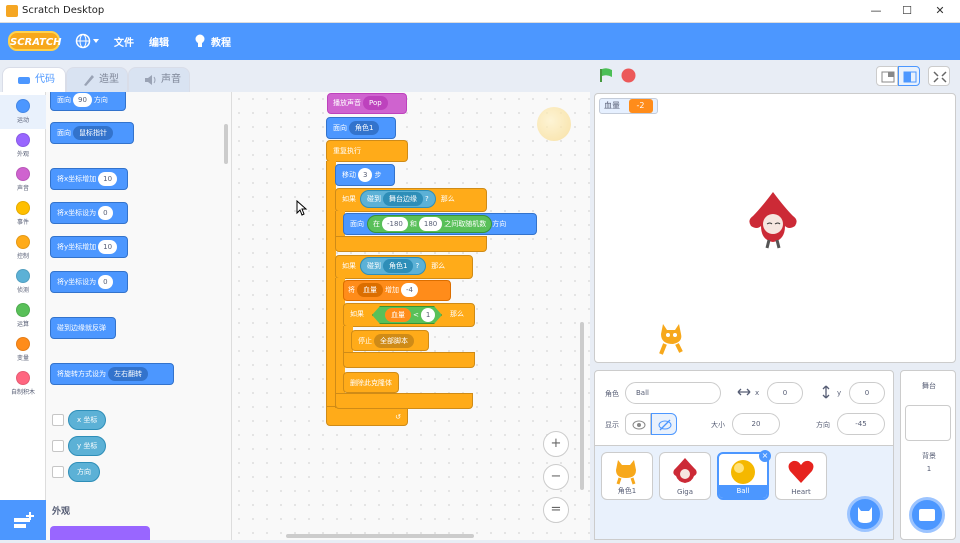  What do you see at coordinates (928, 423) in the screenshot?
I see `backdrop-thumbnail` at bounding box center [928, 423].